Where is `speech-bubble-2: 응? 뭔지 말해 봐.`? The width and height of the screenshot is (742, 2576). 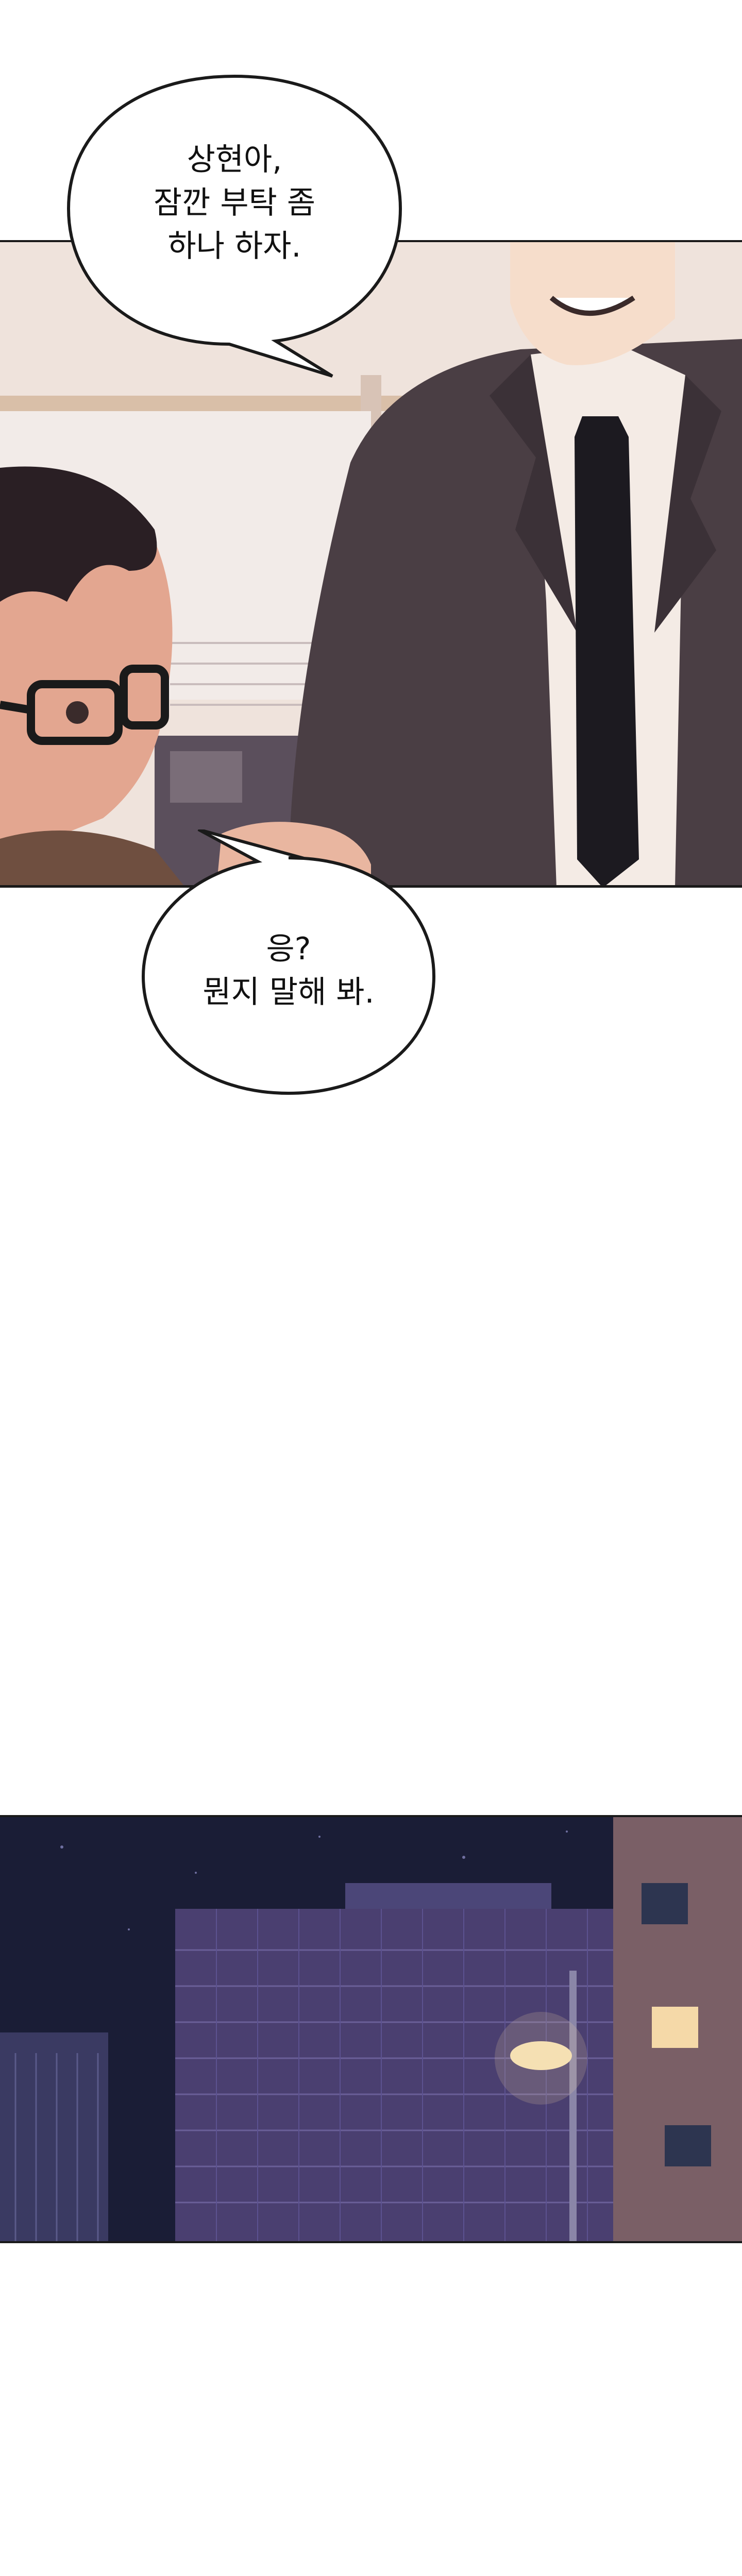
speech-bubble-2: 응? 뭔지 말해 봐. is located at coordinates (288, 963).